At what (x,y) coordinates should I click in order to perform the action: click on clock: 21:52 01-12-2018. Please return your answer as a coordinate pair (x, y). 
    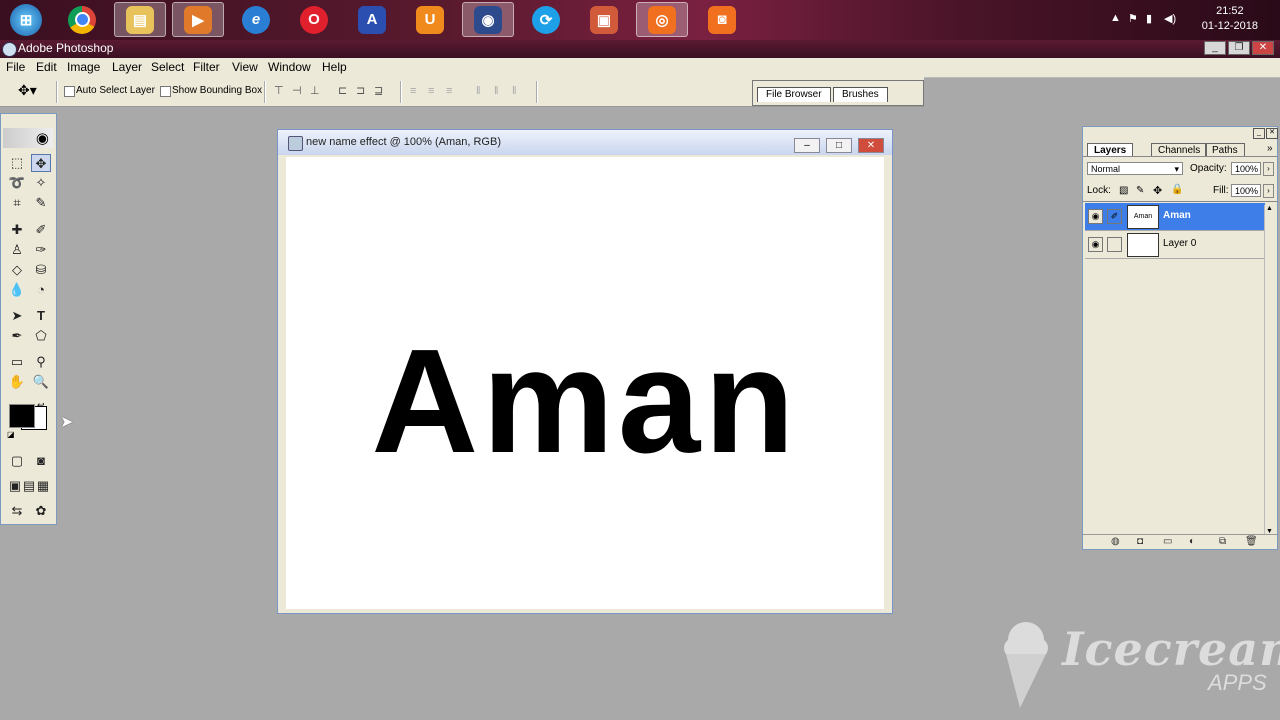
    Looking at the image, I should click on (1230, 19).